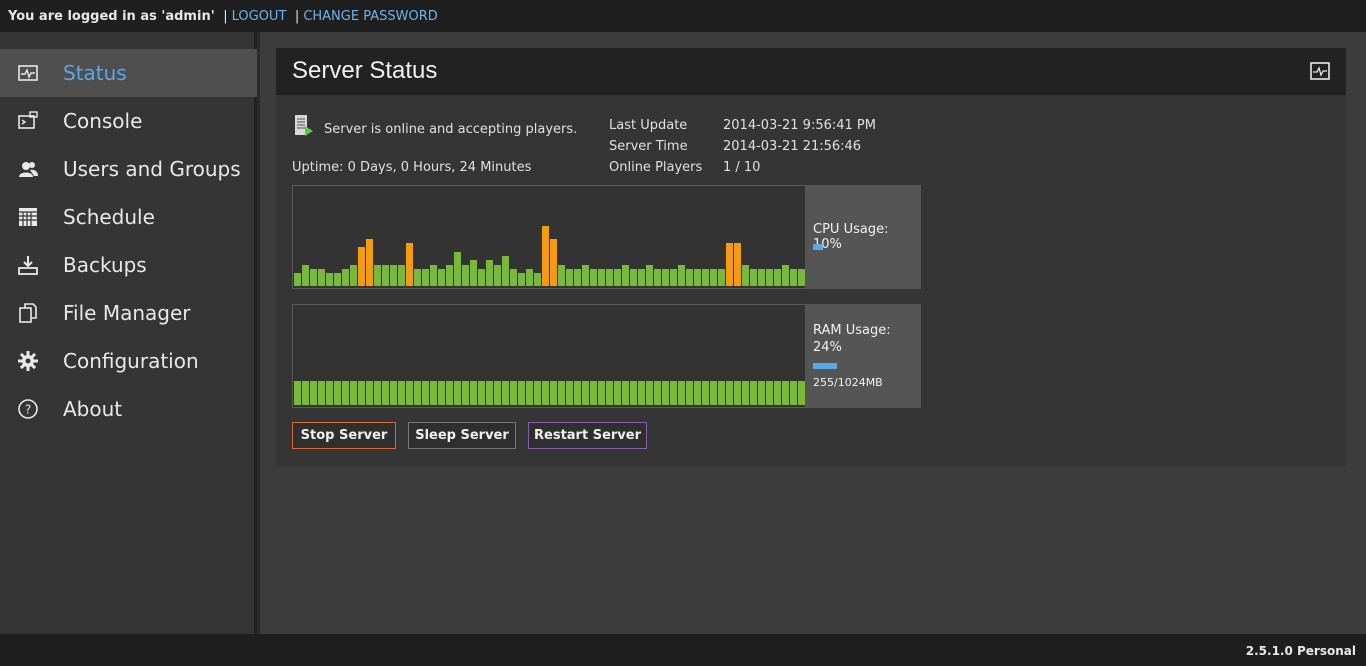 The width and height of the screenshot is (1366, 666). Describe the element at coordinates (549, 356) in the screenshot. I see `ram-graph-canvas` at that location.